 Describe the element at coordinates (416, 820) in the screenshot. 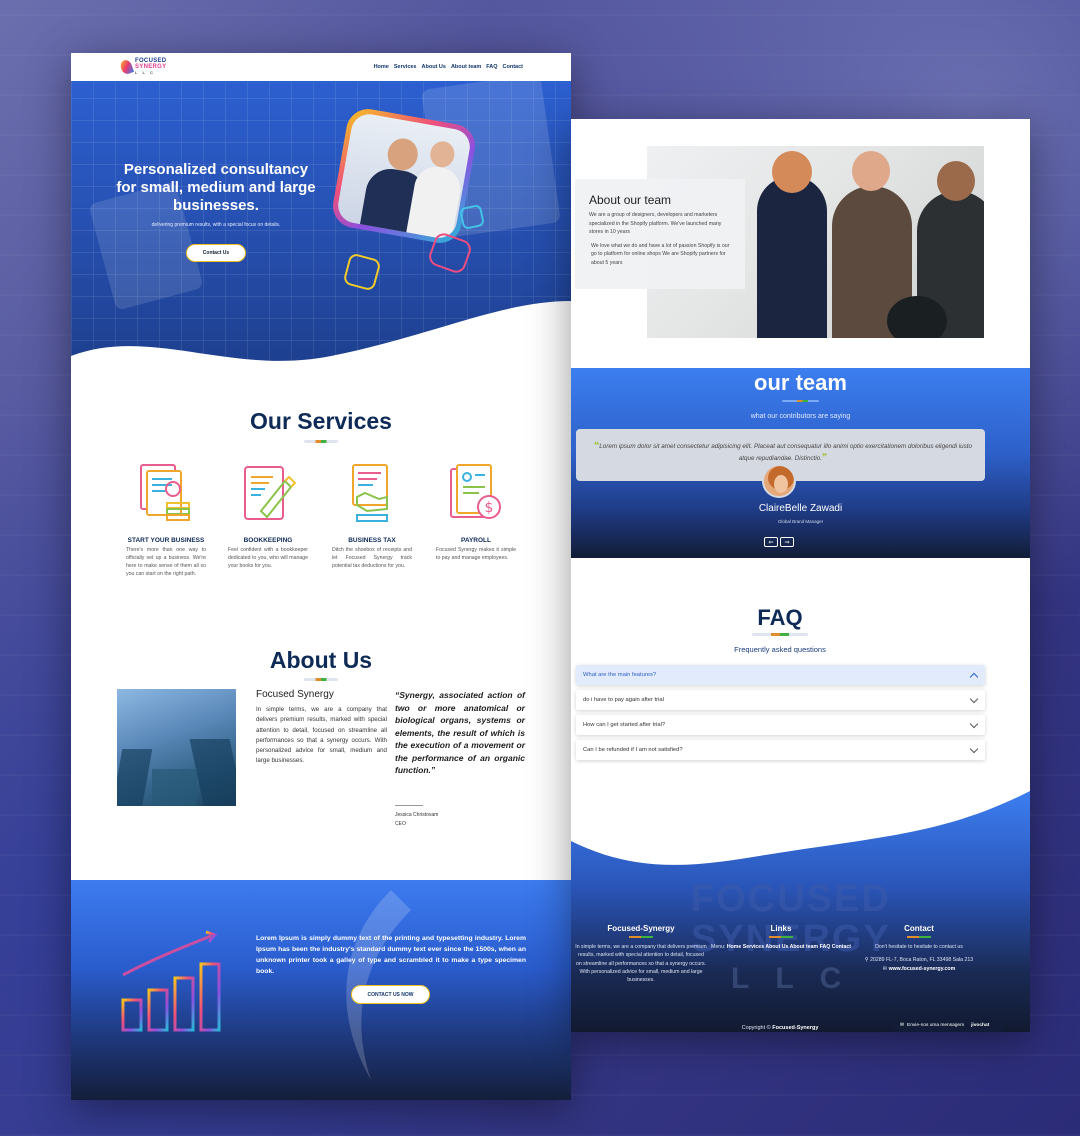

I see `quote-author: Jessica Christovam CEO` at that location.